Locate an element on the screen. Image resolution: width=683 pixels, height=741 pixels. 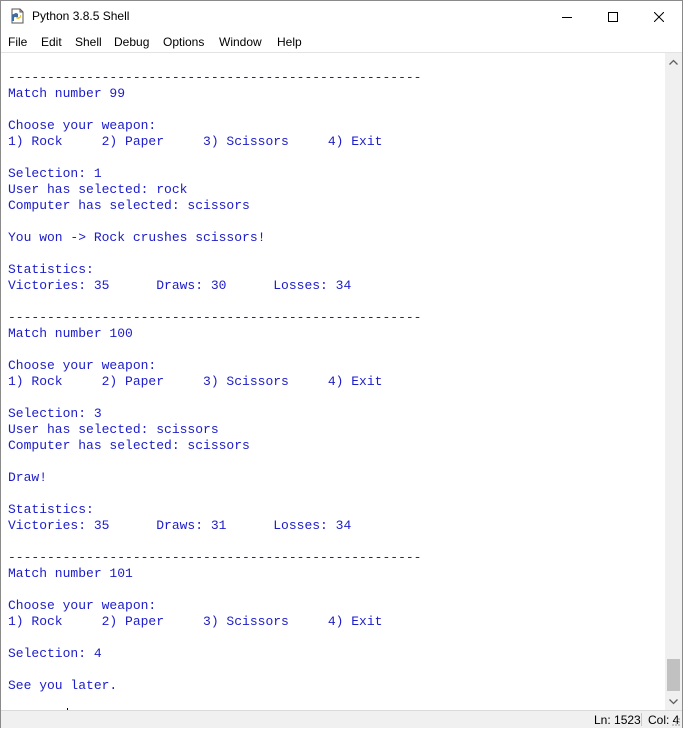
scroll-thumb is located at coordinates (673, 675).